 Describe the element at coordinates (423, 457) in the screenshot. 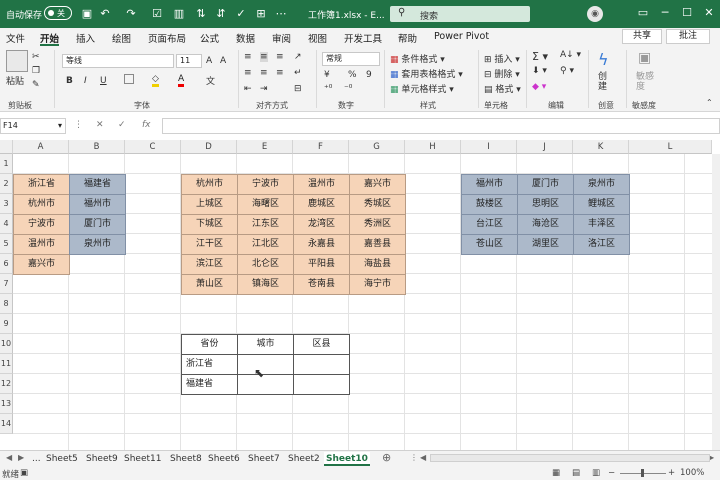

I see `scroll-left-icon: ◀` at that location.